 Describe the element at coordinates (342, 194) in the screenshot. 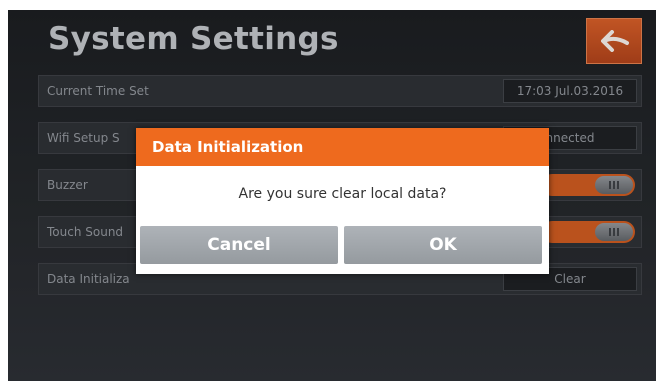

I see `dialog-message: Are you sure clear local data?` at that location.